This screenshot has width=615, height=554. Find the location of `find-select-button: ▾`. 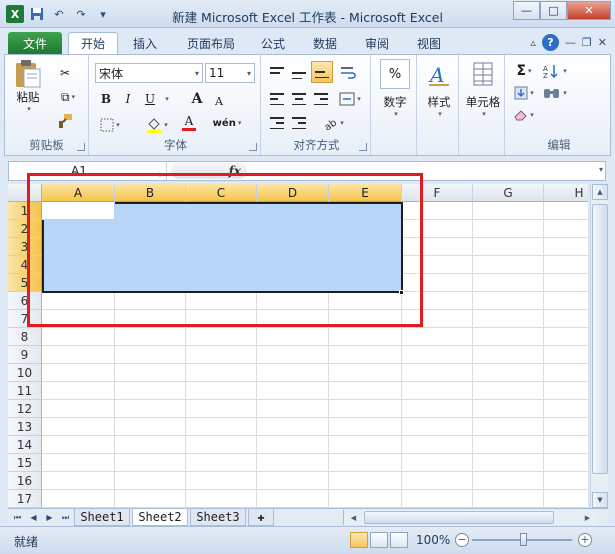

find-select-button: ▾ is located at coordinates (555, 93).